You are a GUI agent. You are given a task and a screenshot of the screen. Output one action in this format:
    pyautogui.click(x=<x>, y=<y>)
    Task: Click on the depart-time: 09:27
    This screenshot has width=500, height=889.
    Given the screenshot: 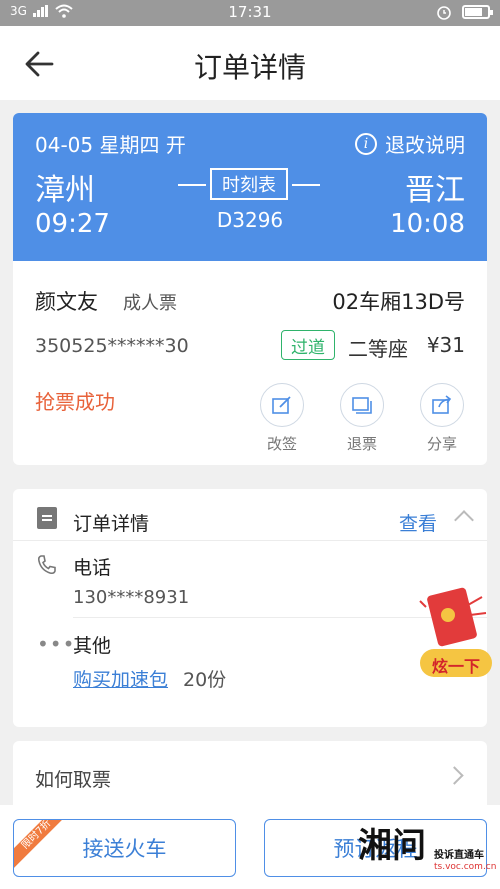 What is the action you would take?
    pyautogui.click(x=72, y=224)
    